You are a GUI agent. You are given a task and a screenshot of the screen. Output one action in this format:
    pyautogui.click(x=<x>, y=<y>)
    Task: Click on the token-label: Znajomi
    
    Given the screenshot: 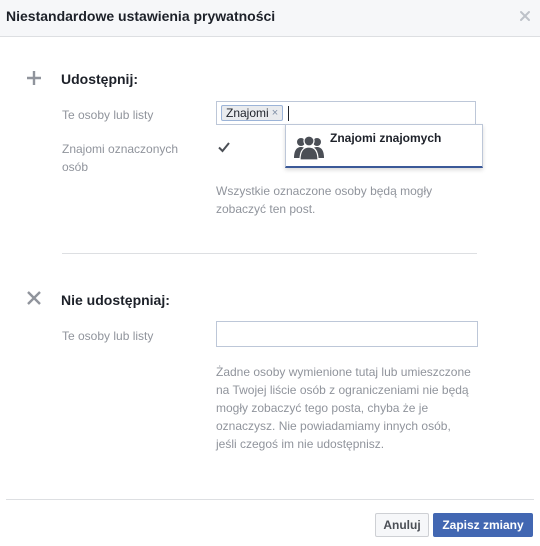 What is the action you would take?
    pyautogui.click(x=247, y=113)
    